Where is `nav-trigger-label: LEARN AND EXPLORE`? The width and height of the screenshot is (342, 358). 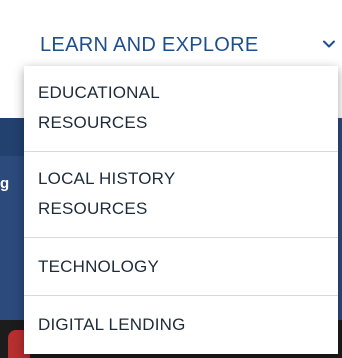 nav-trigger-label: LEARN AND EXPLORE is located at coordinates (149, 45).